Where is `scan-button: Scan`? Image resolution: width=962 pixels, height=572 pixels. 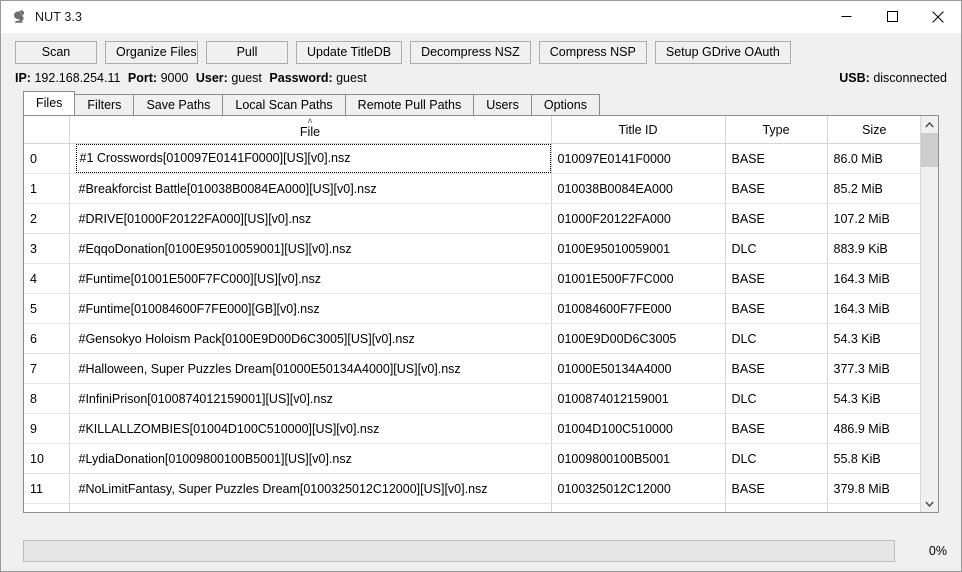 scan-button: Scan is located at coordinates (56, 52).